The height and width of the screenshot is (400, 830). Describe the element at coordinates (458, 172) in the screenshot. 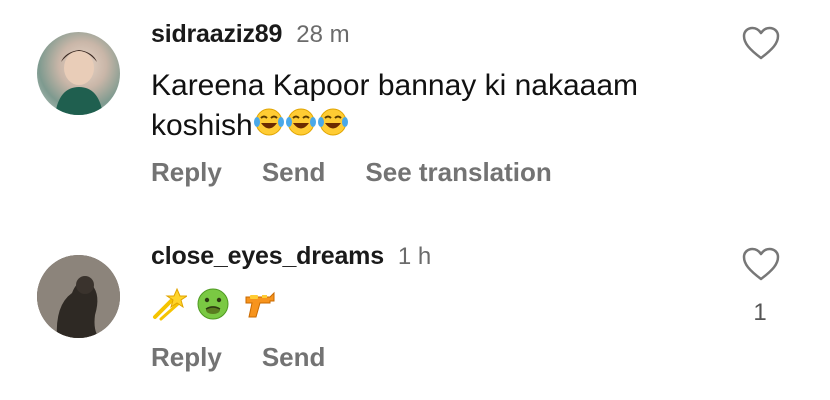

I see `see-translation-button: See translation` at that location.